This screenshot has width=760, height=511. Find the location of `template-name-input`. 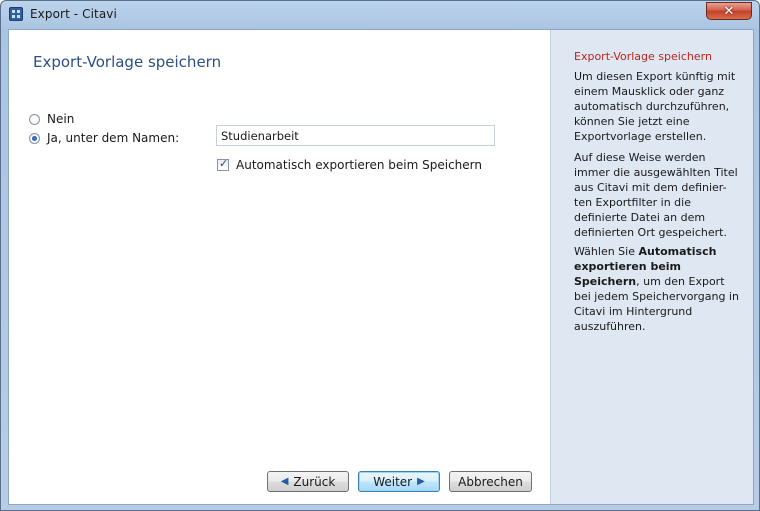

template-name-input is located at coordinates (355, 135).